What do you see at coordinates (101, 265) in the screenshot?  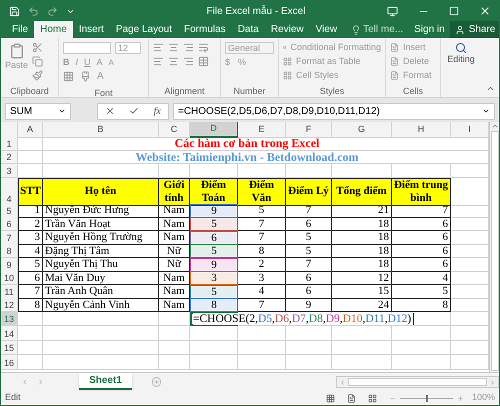 I see `table-cell: Nguyễn Thị Thu` at bounding box center [101, 265].